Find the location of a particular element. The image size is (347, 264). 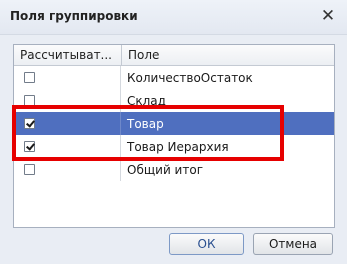

field-name: Товар is located at coordinates (145, 123).